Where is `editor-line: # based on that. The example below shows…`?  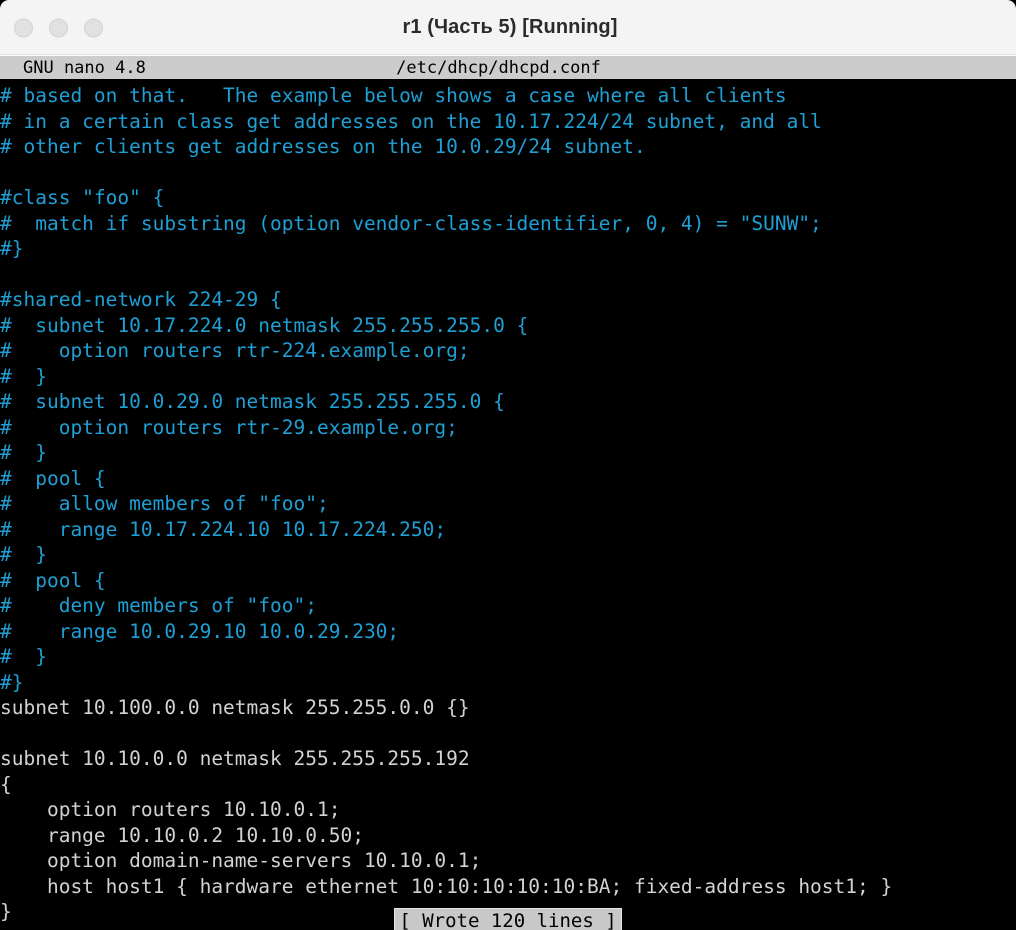
editor-line: # based on that. The example below shows… is located at coordinates (393, 95).